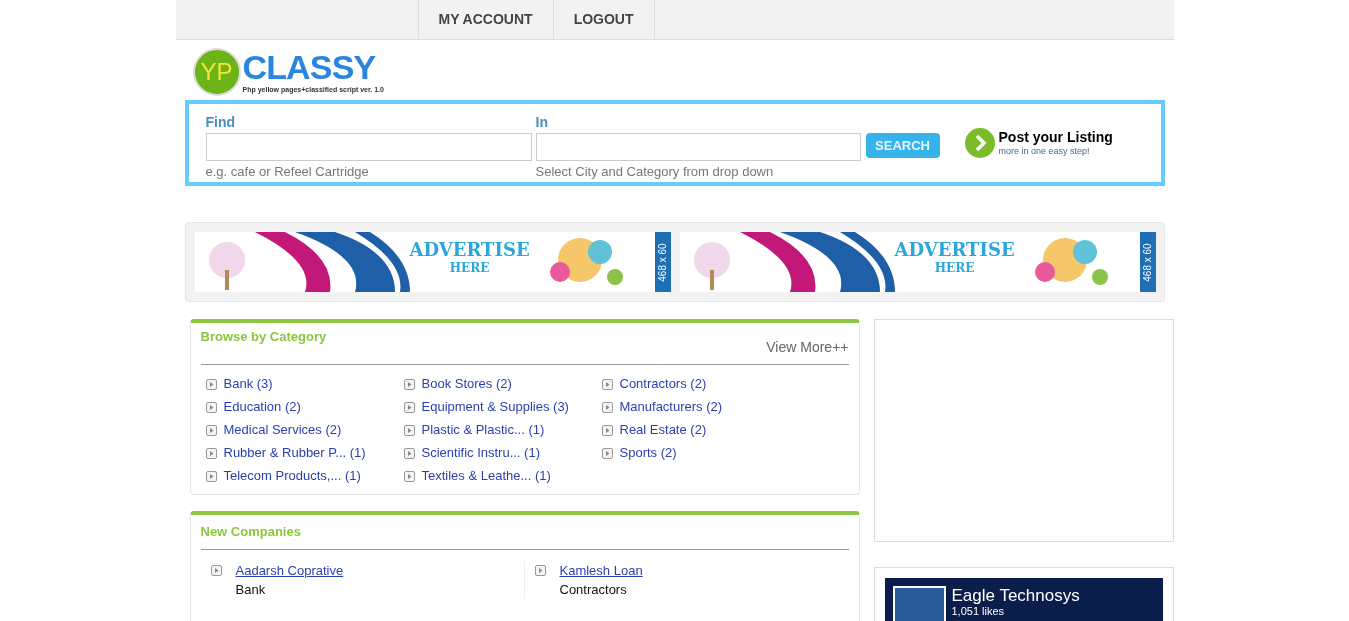 The image size is (1349, 621). Describe the element at coordinates (287, 172) in the screenshot. I see `find-hint: e.g. cafe or Refeel Cartridge` at that location.